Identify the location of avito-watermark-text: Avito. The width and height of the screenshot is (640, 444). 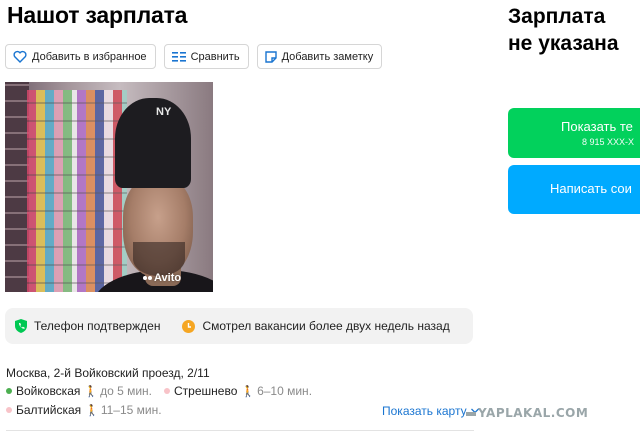
(168, 278).